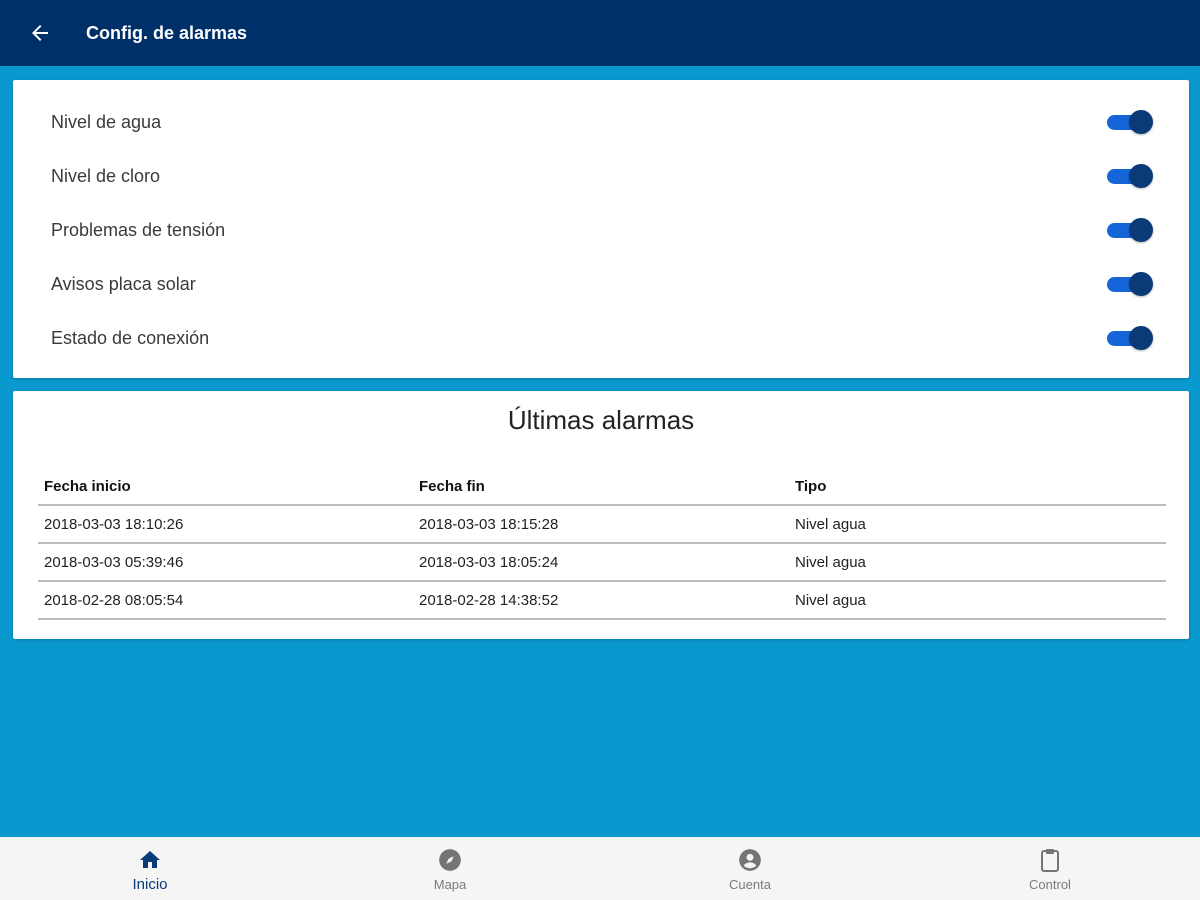  What do you see at coordinates (123, 283) in the screenshot?
I see `setting-label: Avisos placa solar` at bounding box center [123, 283].